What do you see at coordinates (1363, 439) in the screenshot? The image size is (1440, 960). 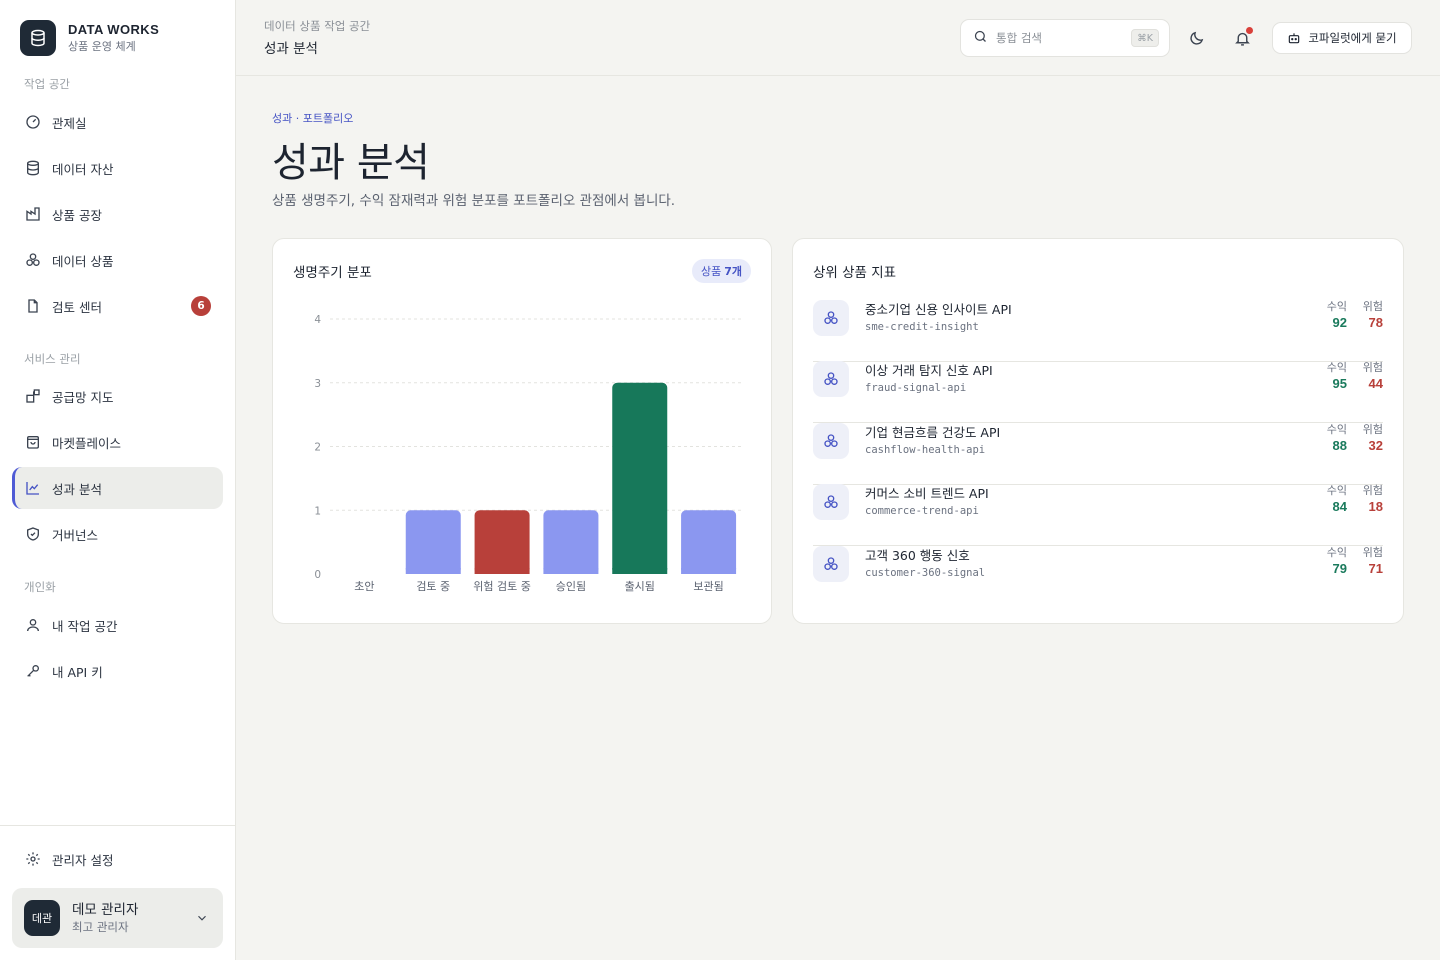 I see `risk-metric: 위험 32` at bounding box center [1363, 439].